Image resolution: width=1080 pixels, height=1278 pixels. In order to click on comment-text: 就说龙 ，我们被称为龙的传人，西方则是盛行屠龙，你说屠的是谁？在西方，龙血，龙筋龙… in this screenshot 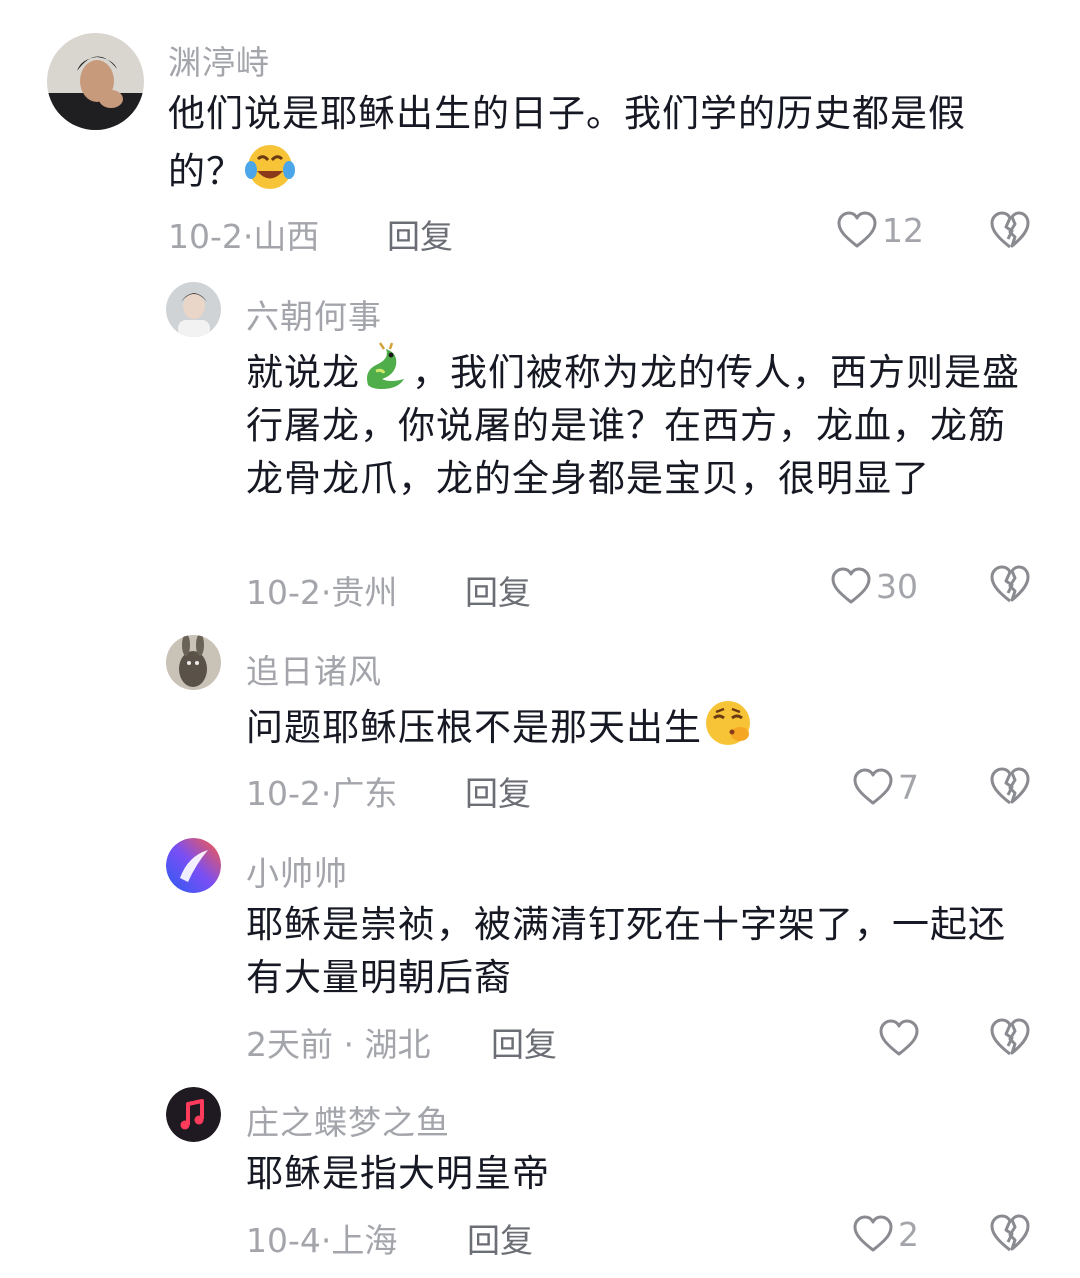, I will do `click(636, 423)`.